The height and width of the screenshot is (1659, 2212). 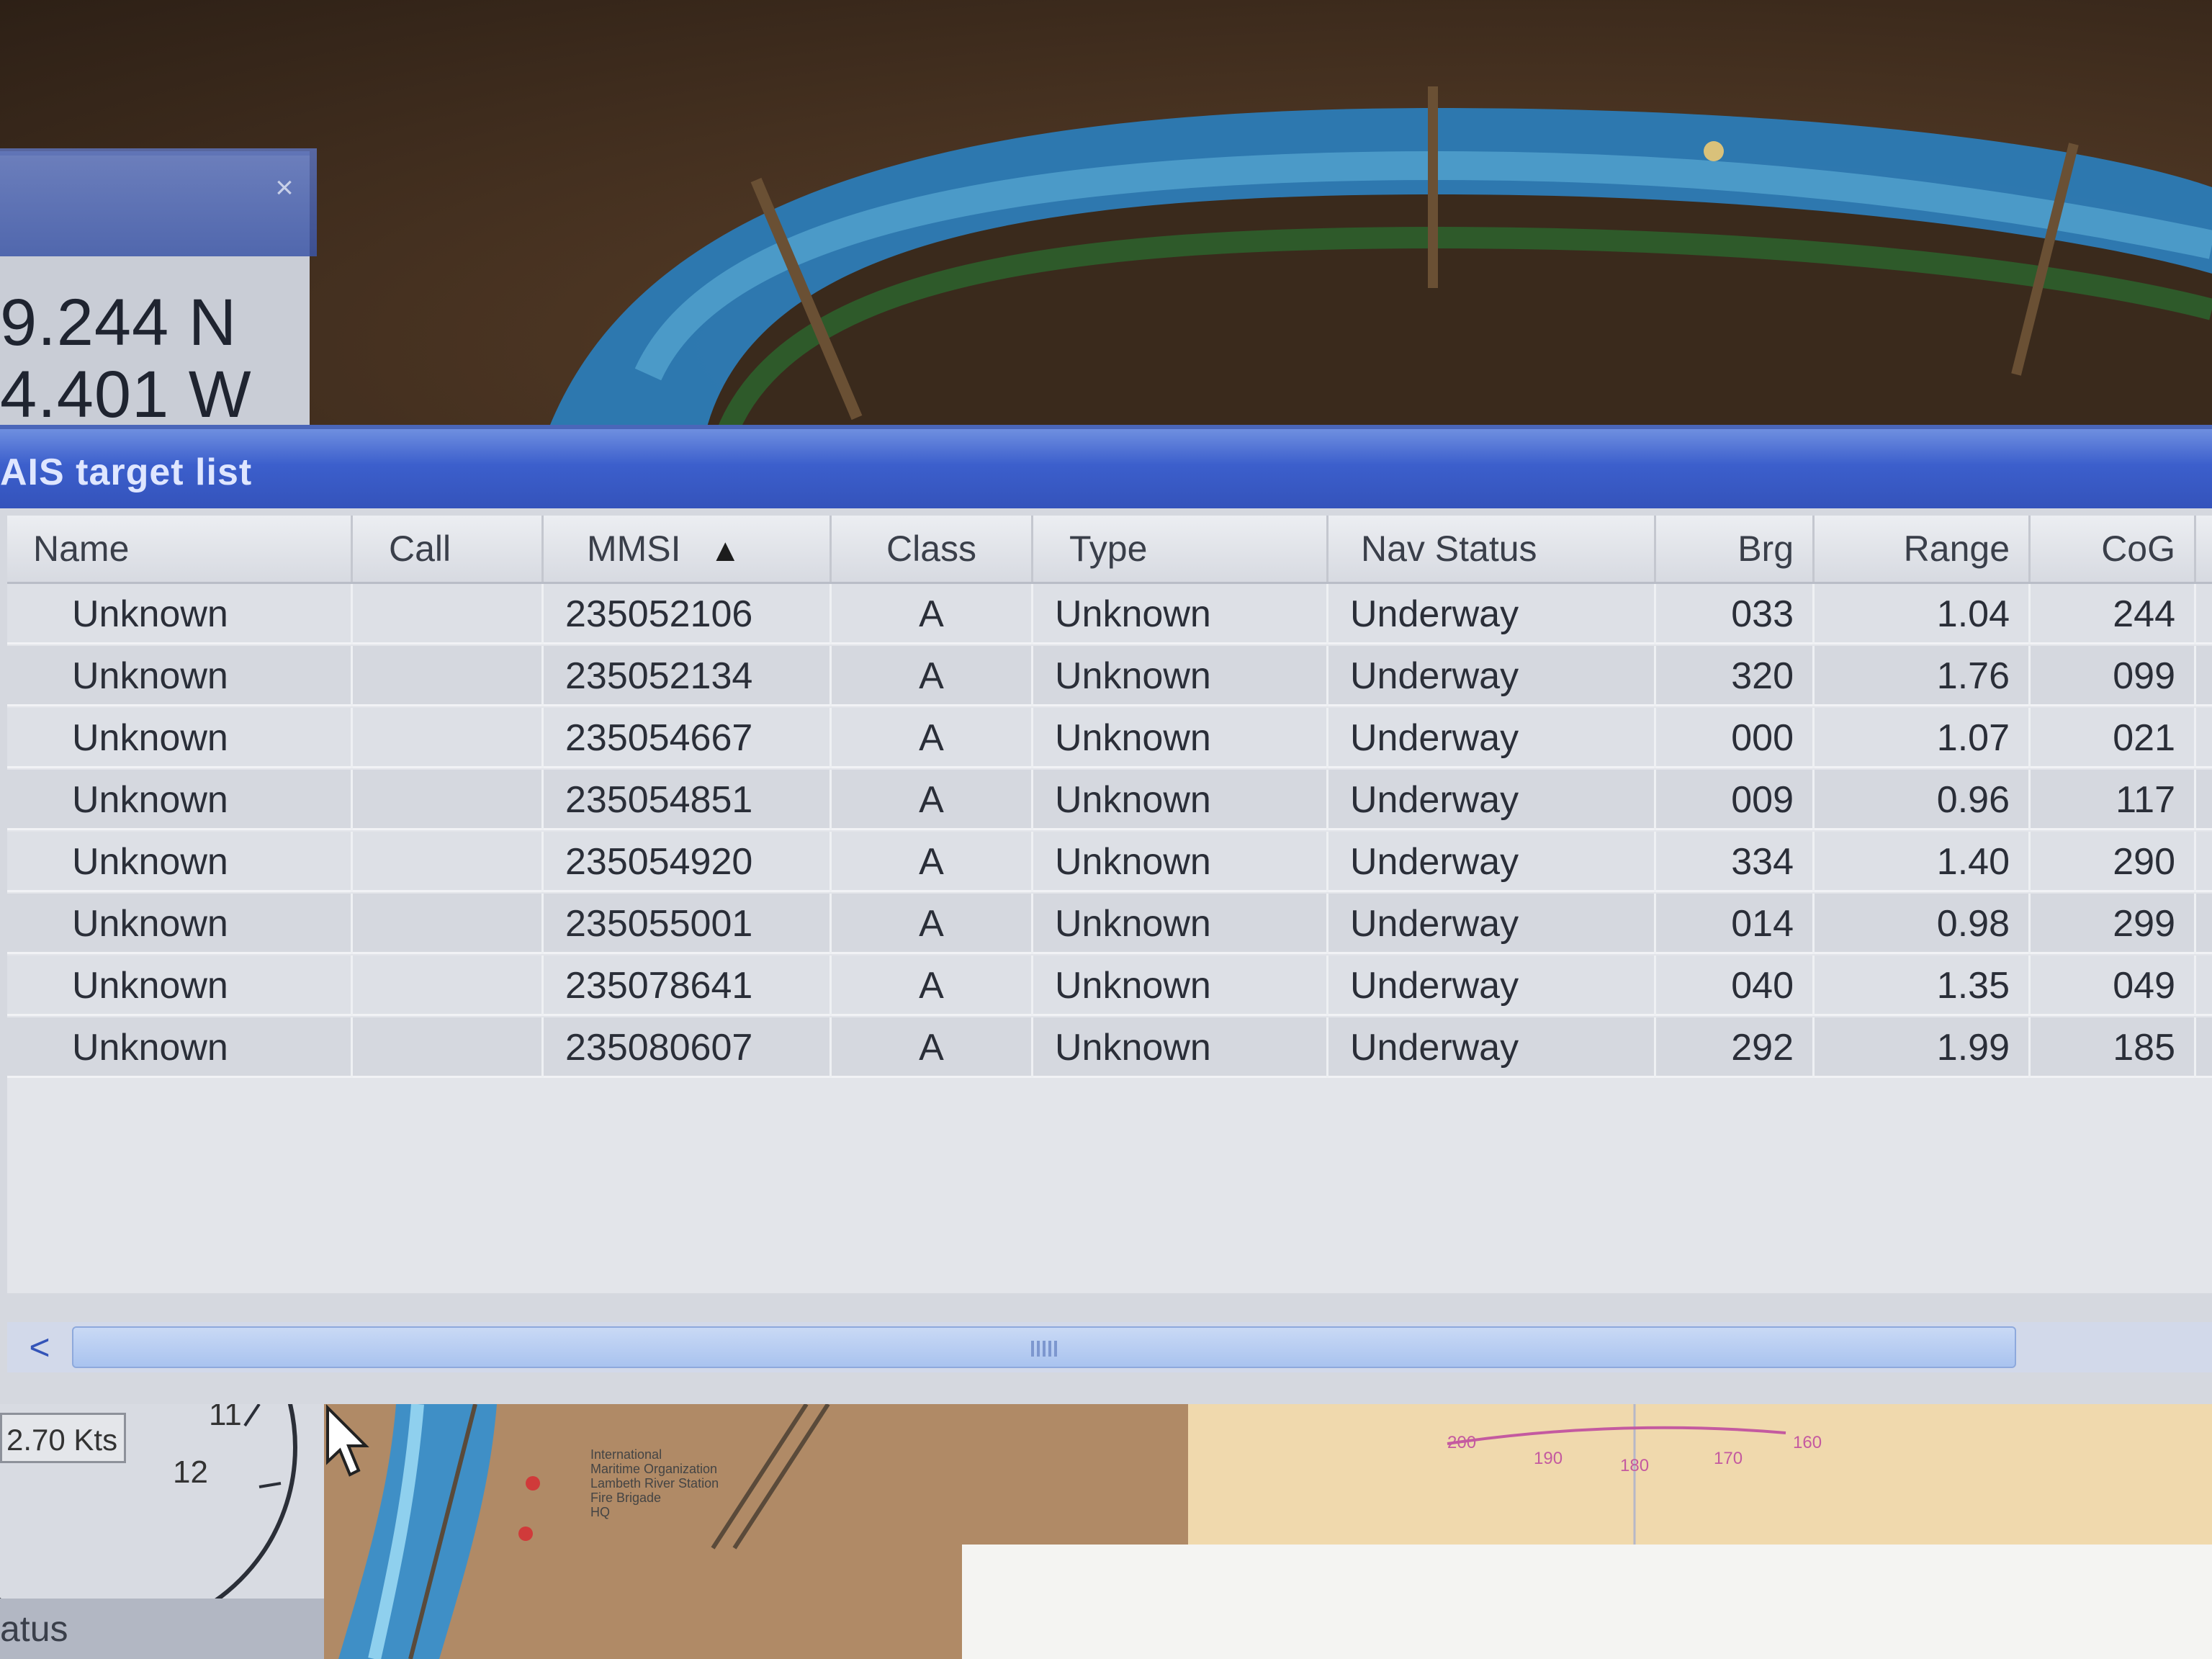 I want to click on compass-label-160: 160, so click(x=1807, y=1443).